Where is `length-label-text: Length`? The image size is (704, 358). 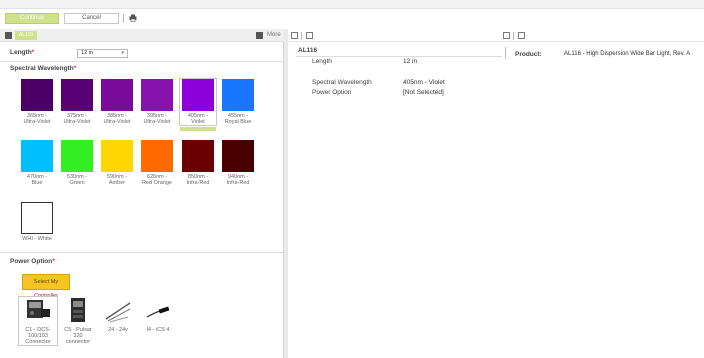
length-label-text: Length is located at coordinates (21, 52).